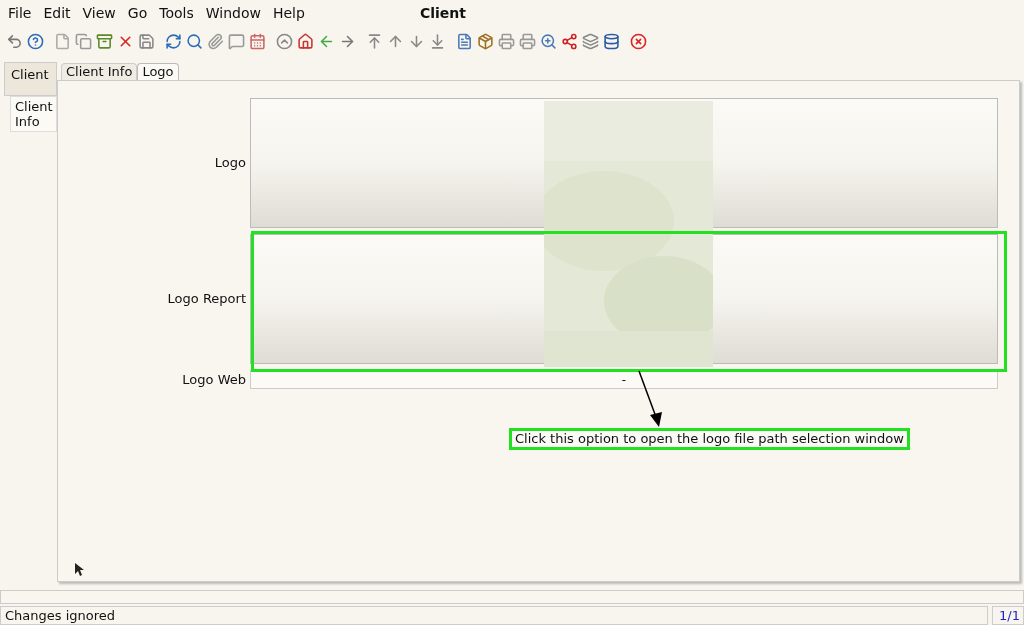  What do you see at coordinates (33, 114) in the screenshot?
I see `side-tab: Client Info` at bounding box center [33, 114].